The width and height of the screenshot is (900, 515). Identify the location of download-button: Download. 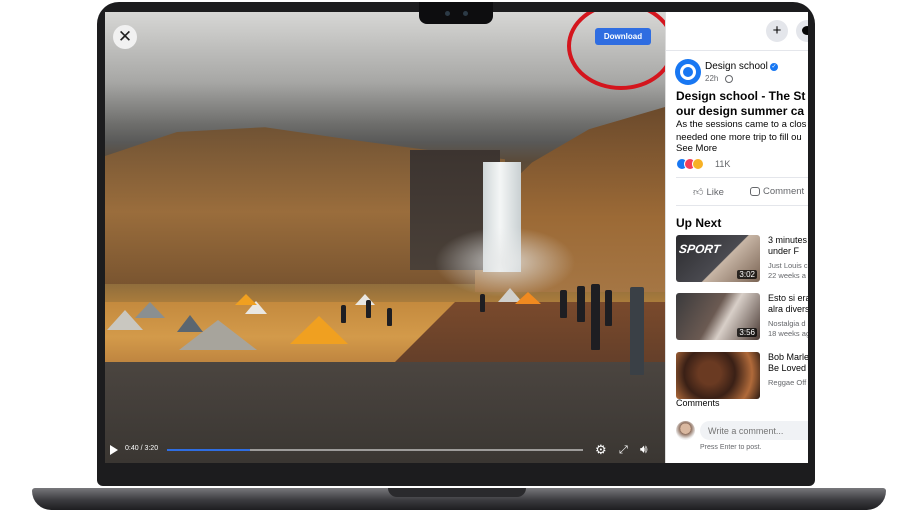
(623, 36).